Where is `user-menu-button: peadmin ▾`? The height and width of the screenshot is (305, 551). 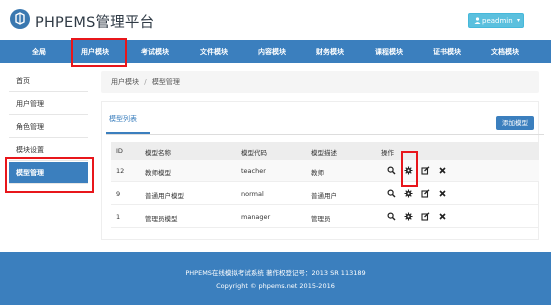 user-menu-button: peadmin ▾ is located at coordinates (496, 20).